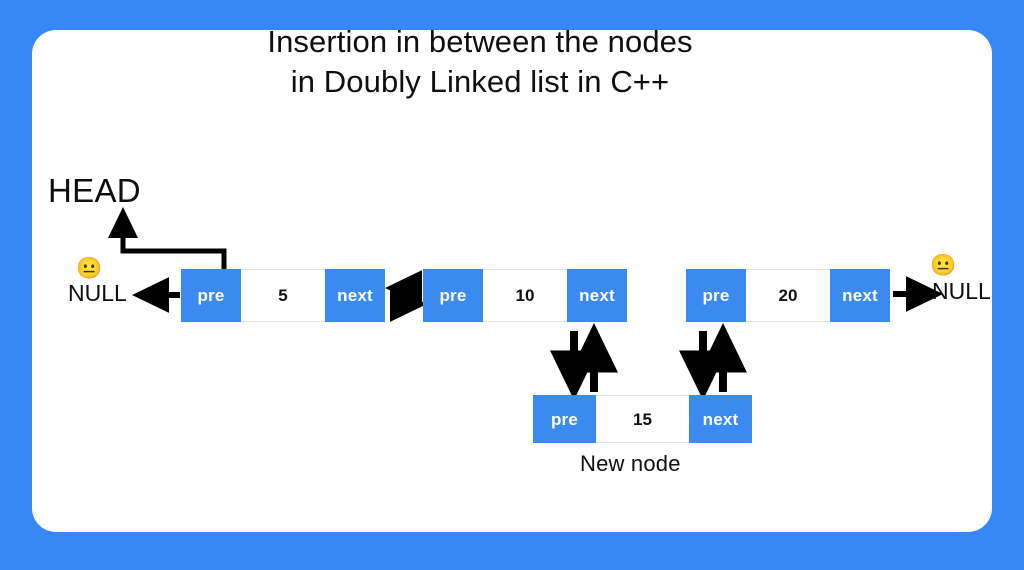  I want to click on node-2-next-cell: next, so click(597, 295).